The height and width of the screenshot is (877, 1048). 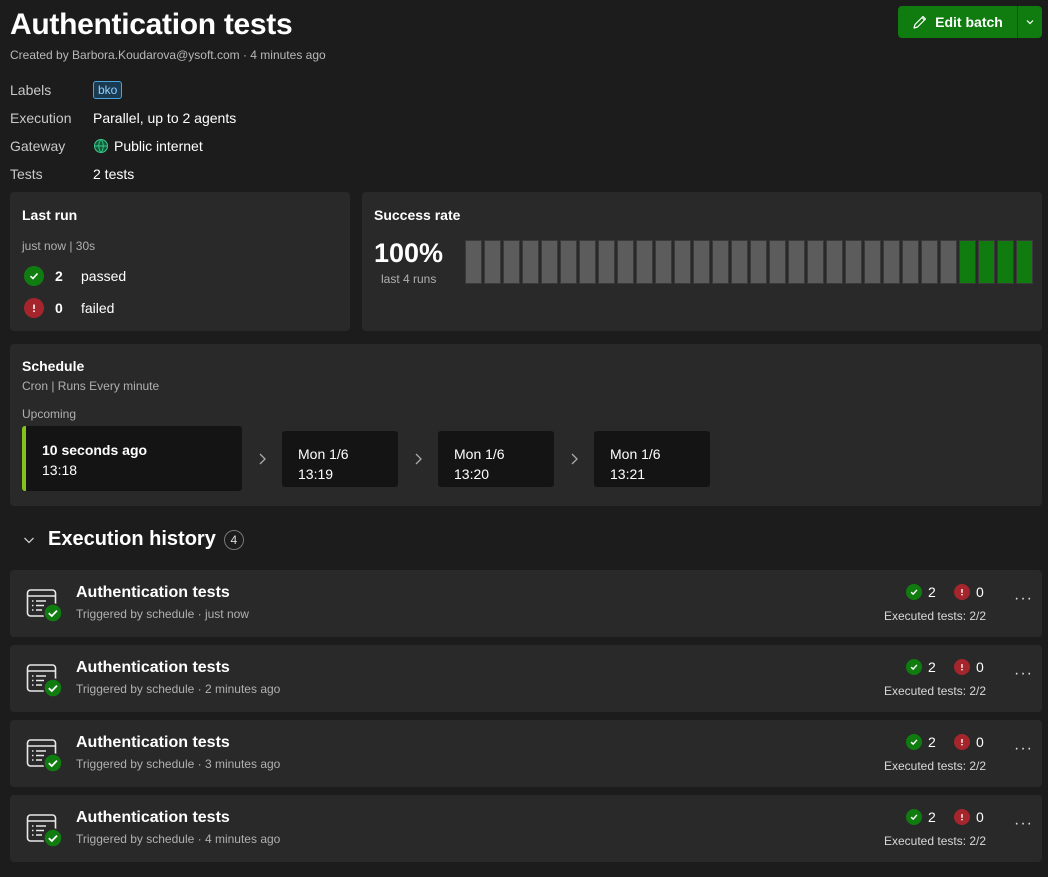 What do you see at coordinates (53, 366) in the screenshot?
I see `schedule-title: Schedule` at bounding box center [53, 366].